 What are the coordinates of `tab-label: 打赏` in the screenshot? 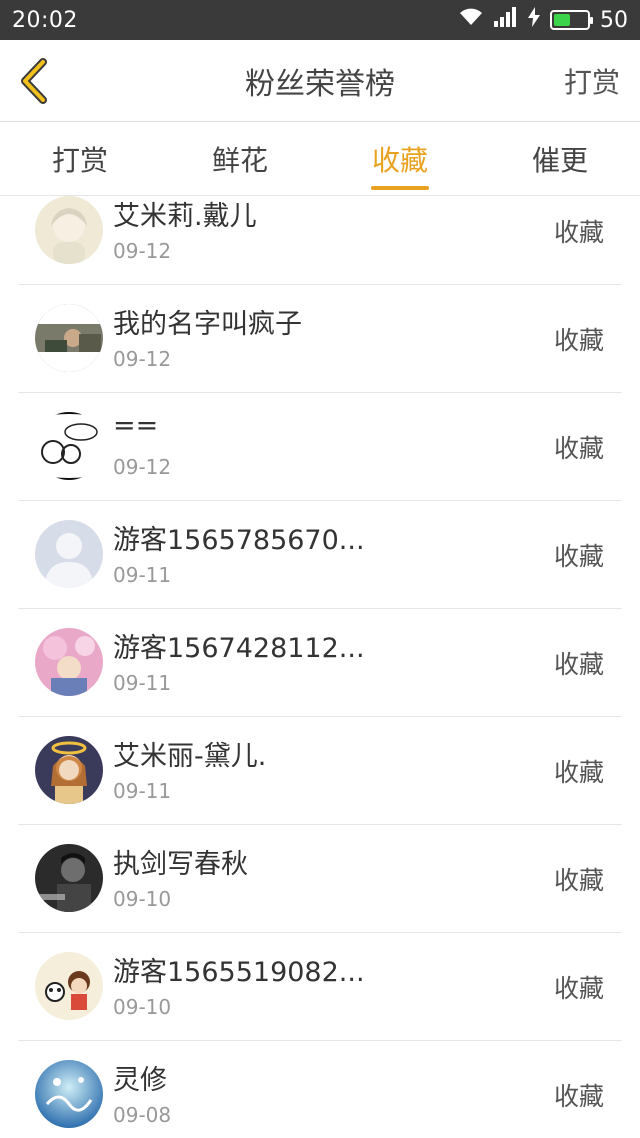 It's located at (79, 160).